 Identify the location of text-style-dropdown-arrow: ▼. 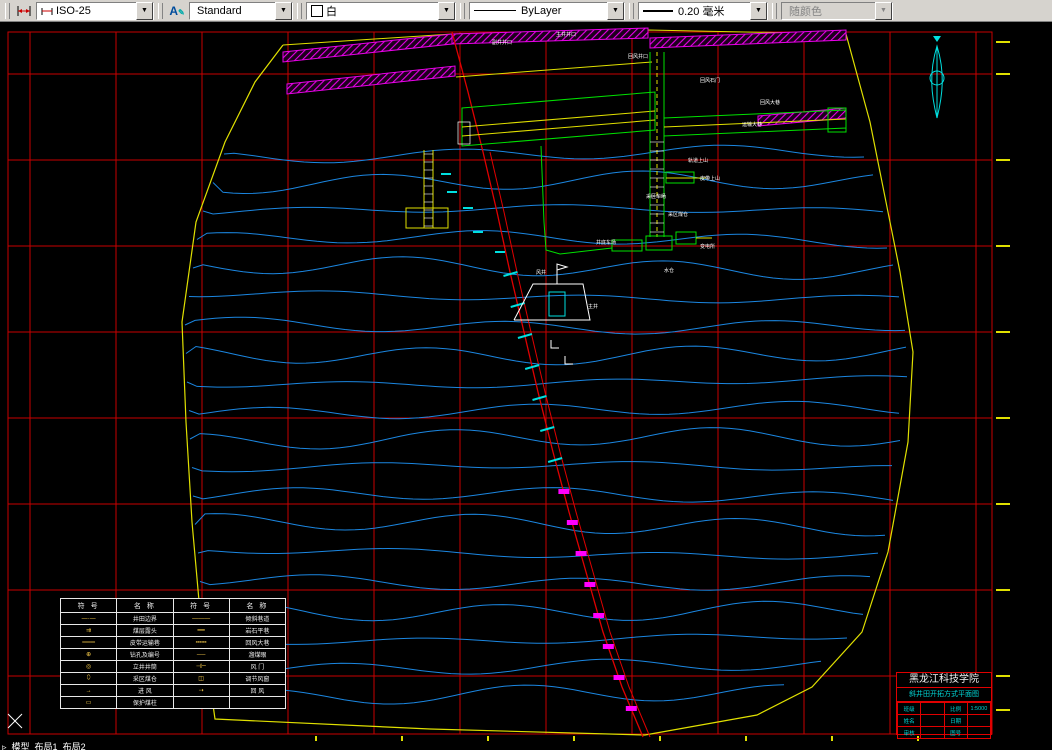
(283, 10).